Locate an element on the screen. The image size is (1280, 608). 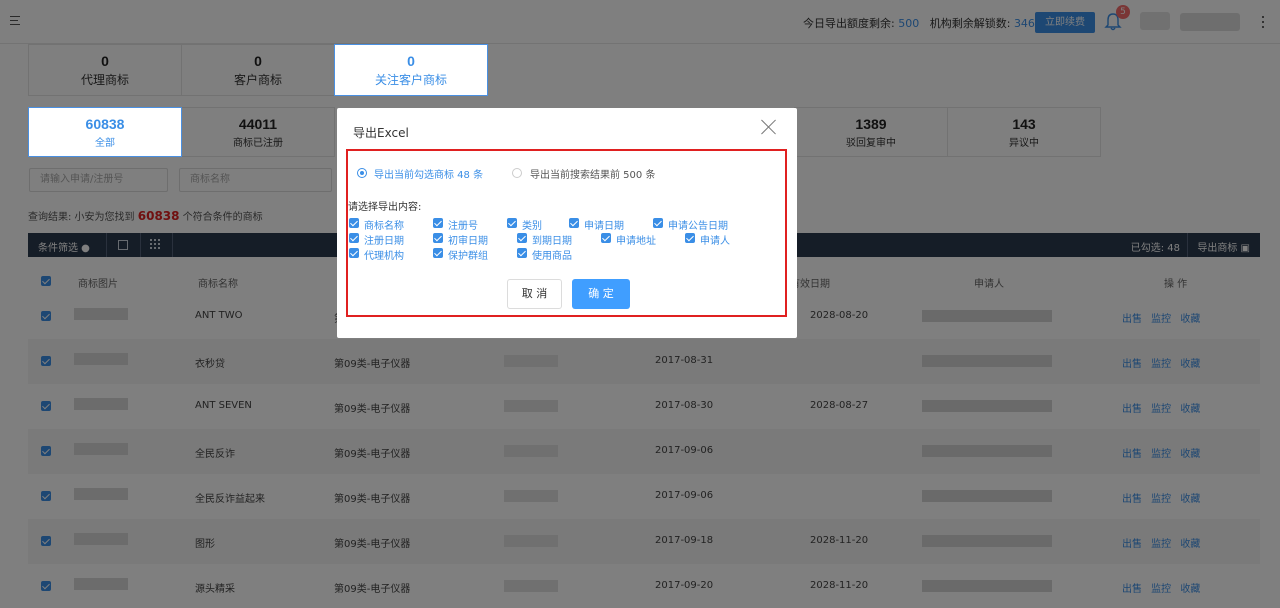
dialog-title: 导出Excel is located at coordinates (381, 133).